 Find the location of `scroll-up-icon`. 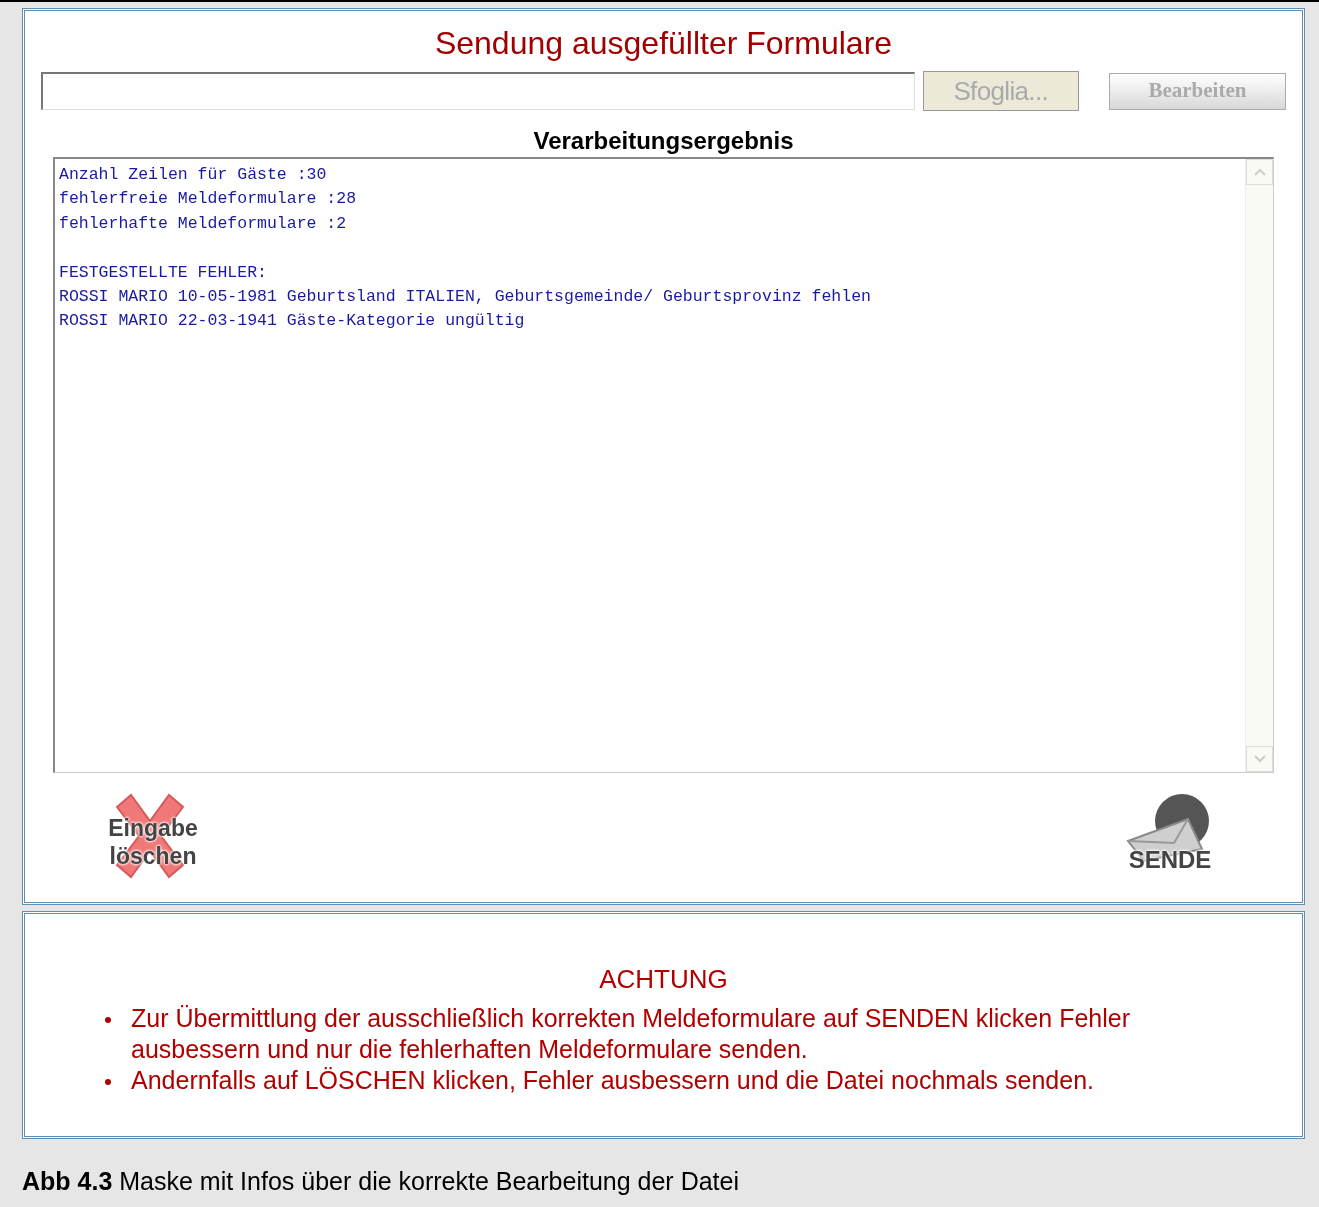

scroll-up-icon is located at coordinates (1259, 172).